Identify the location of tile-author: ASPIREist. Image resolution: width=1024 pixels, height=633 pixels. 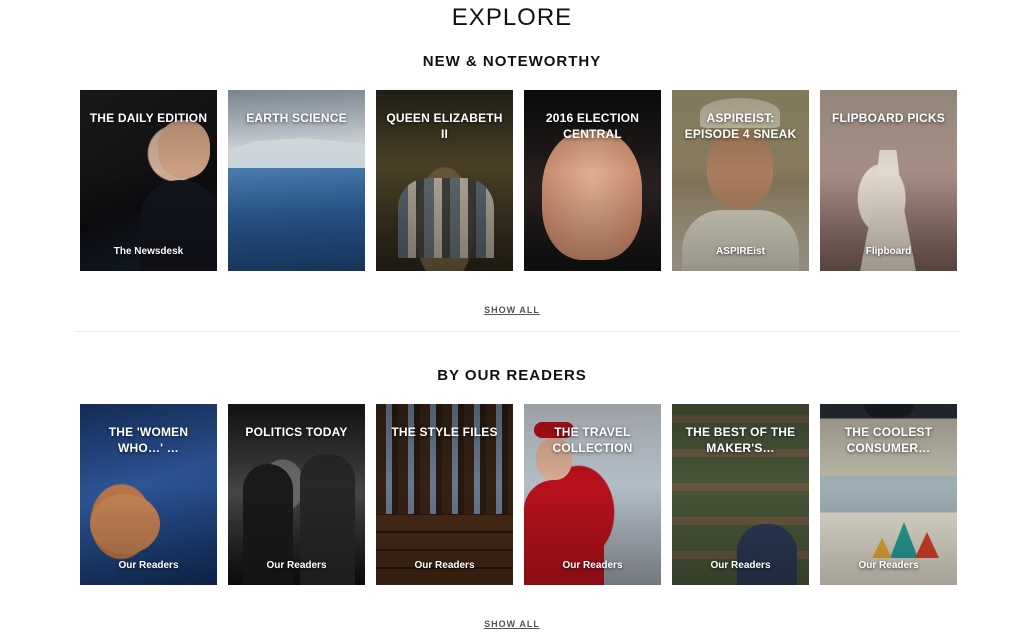
(740, 251).